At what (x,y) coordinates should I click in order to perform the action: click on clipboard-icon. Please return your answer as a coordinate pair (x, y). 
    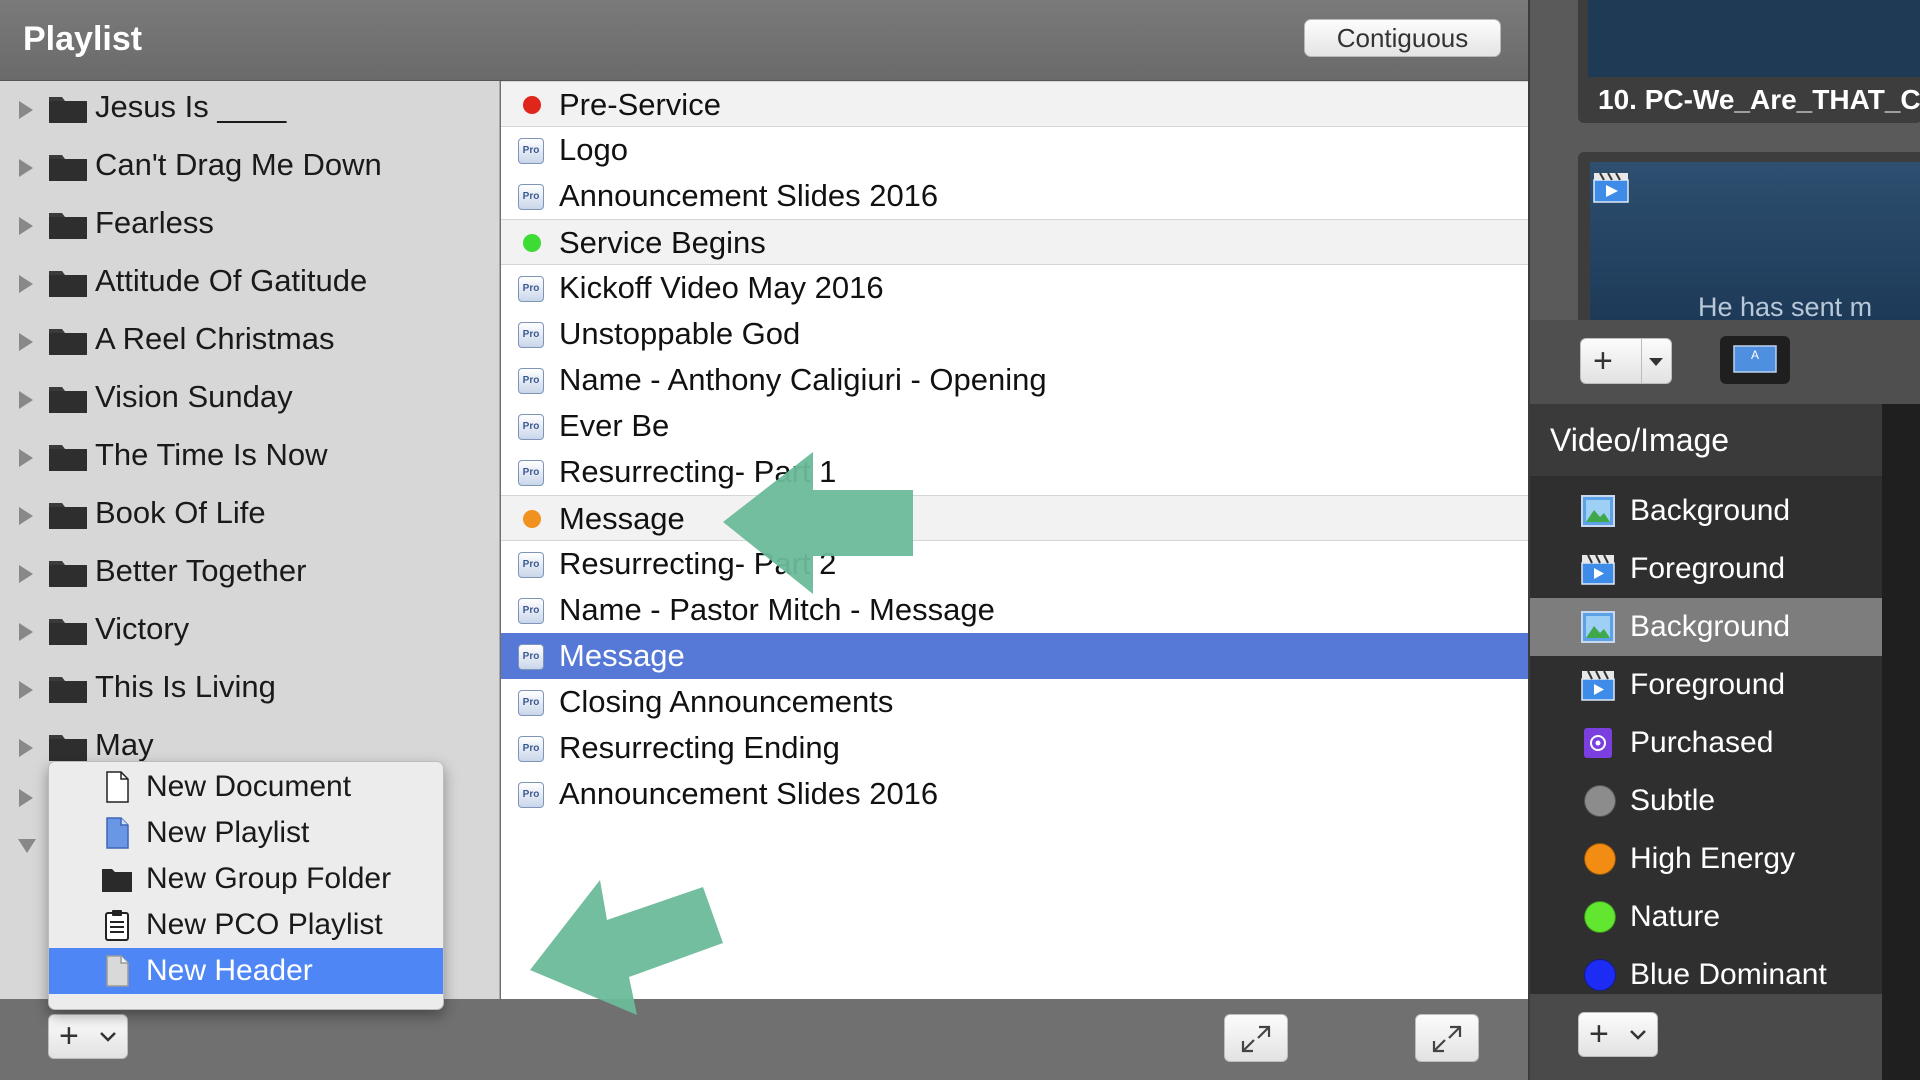
    Looking at the image, I should click on (117, 925).